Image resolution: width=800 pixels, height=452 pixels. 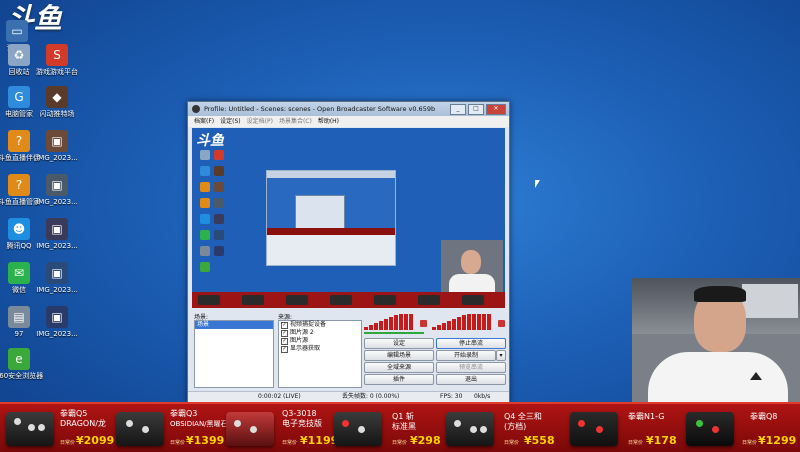 I want to click on ad-product: Q1 斩 标准黑 日常价 ¥298, so click(x=387, y=428).